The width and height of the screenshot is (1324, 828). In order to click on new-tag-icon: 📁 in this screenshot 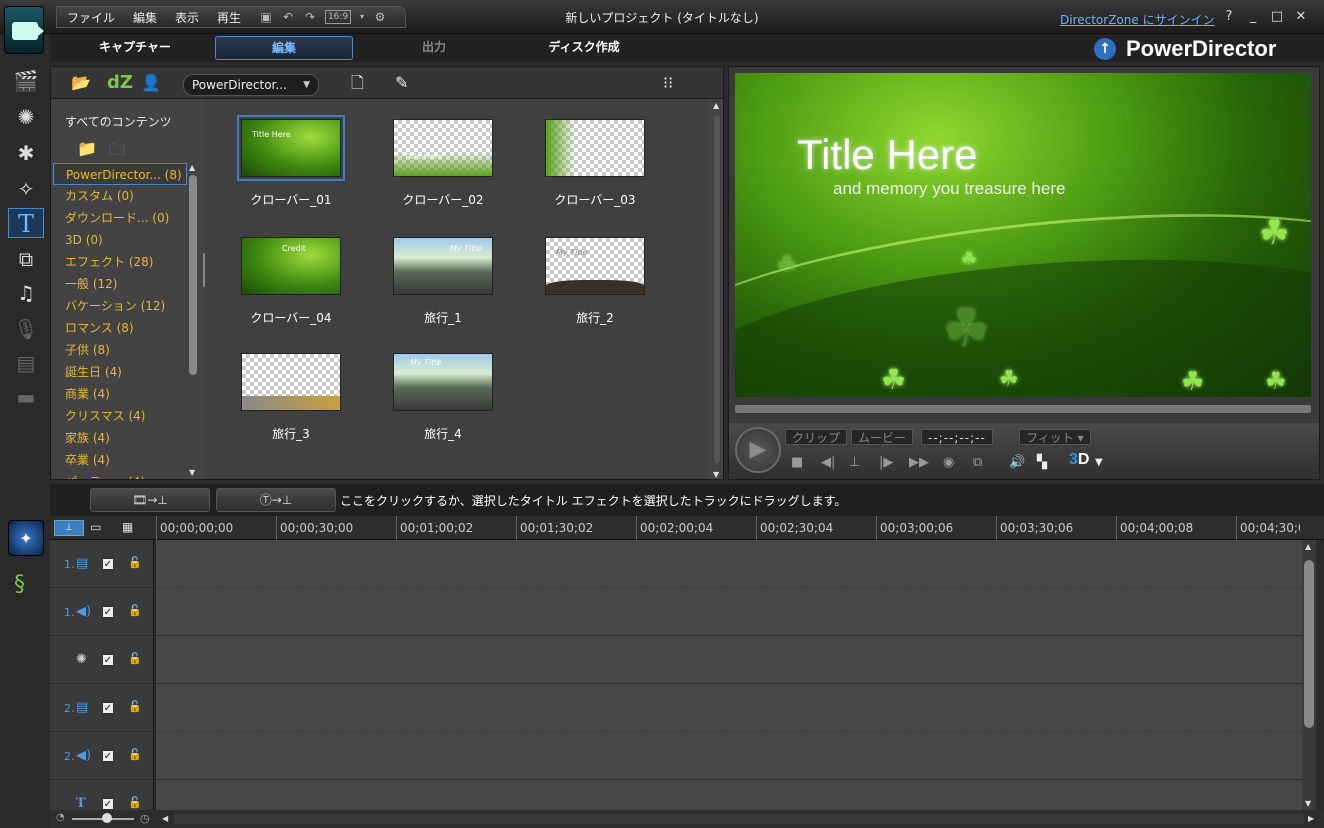, I will do `click(87, 148)`.